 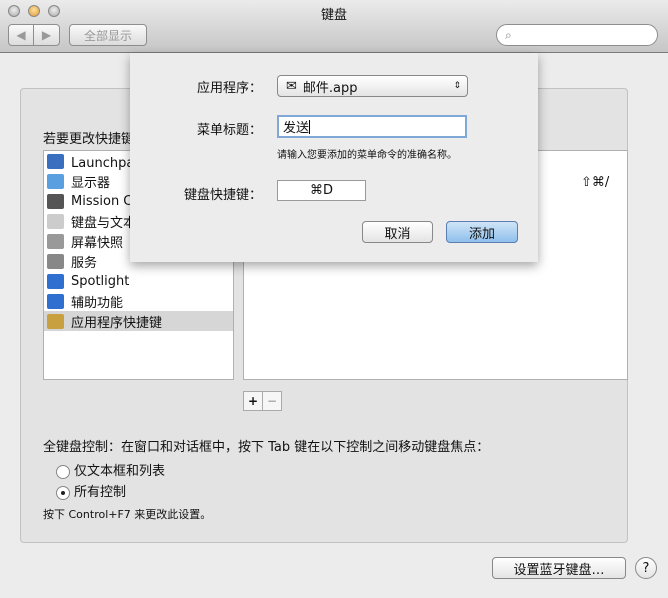 What do you see at coordinates (508, 34) in the screenshot?
I see `search-icon: ⌕` at bounding box center [508, 34].